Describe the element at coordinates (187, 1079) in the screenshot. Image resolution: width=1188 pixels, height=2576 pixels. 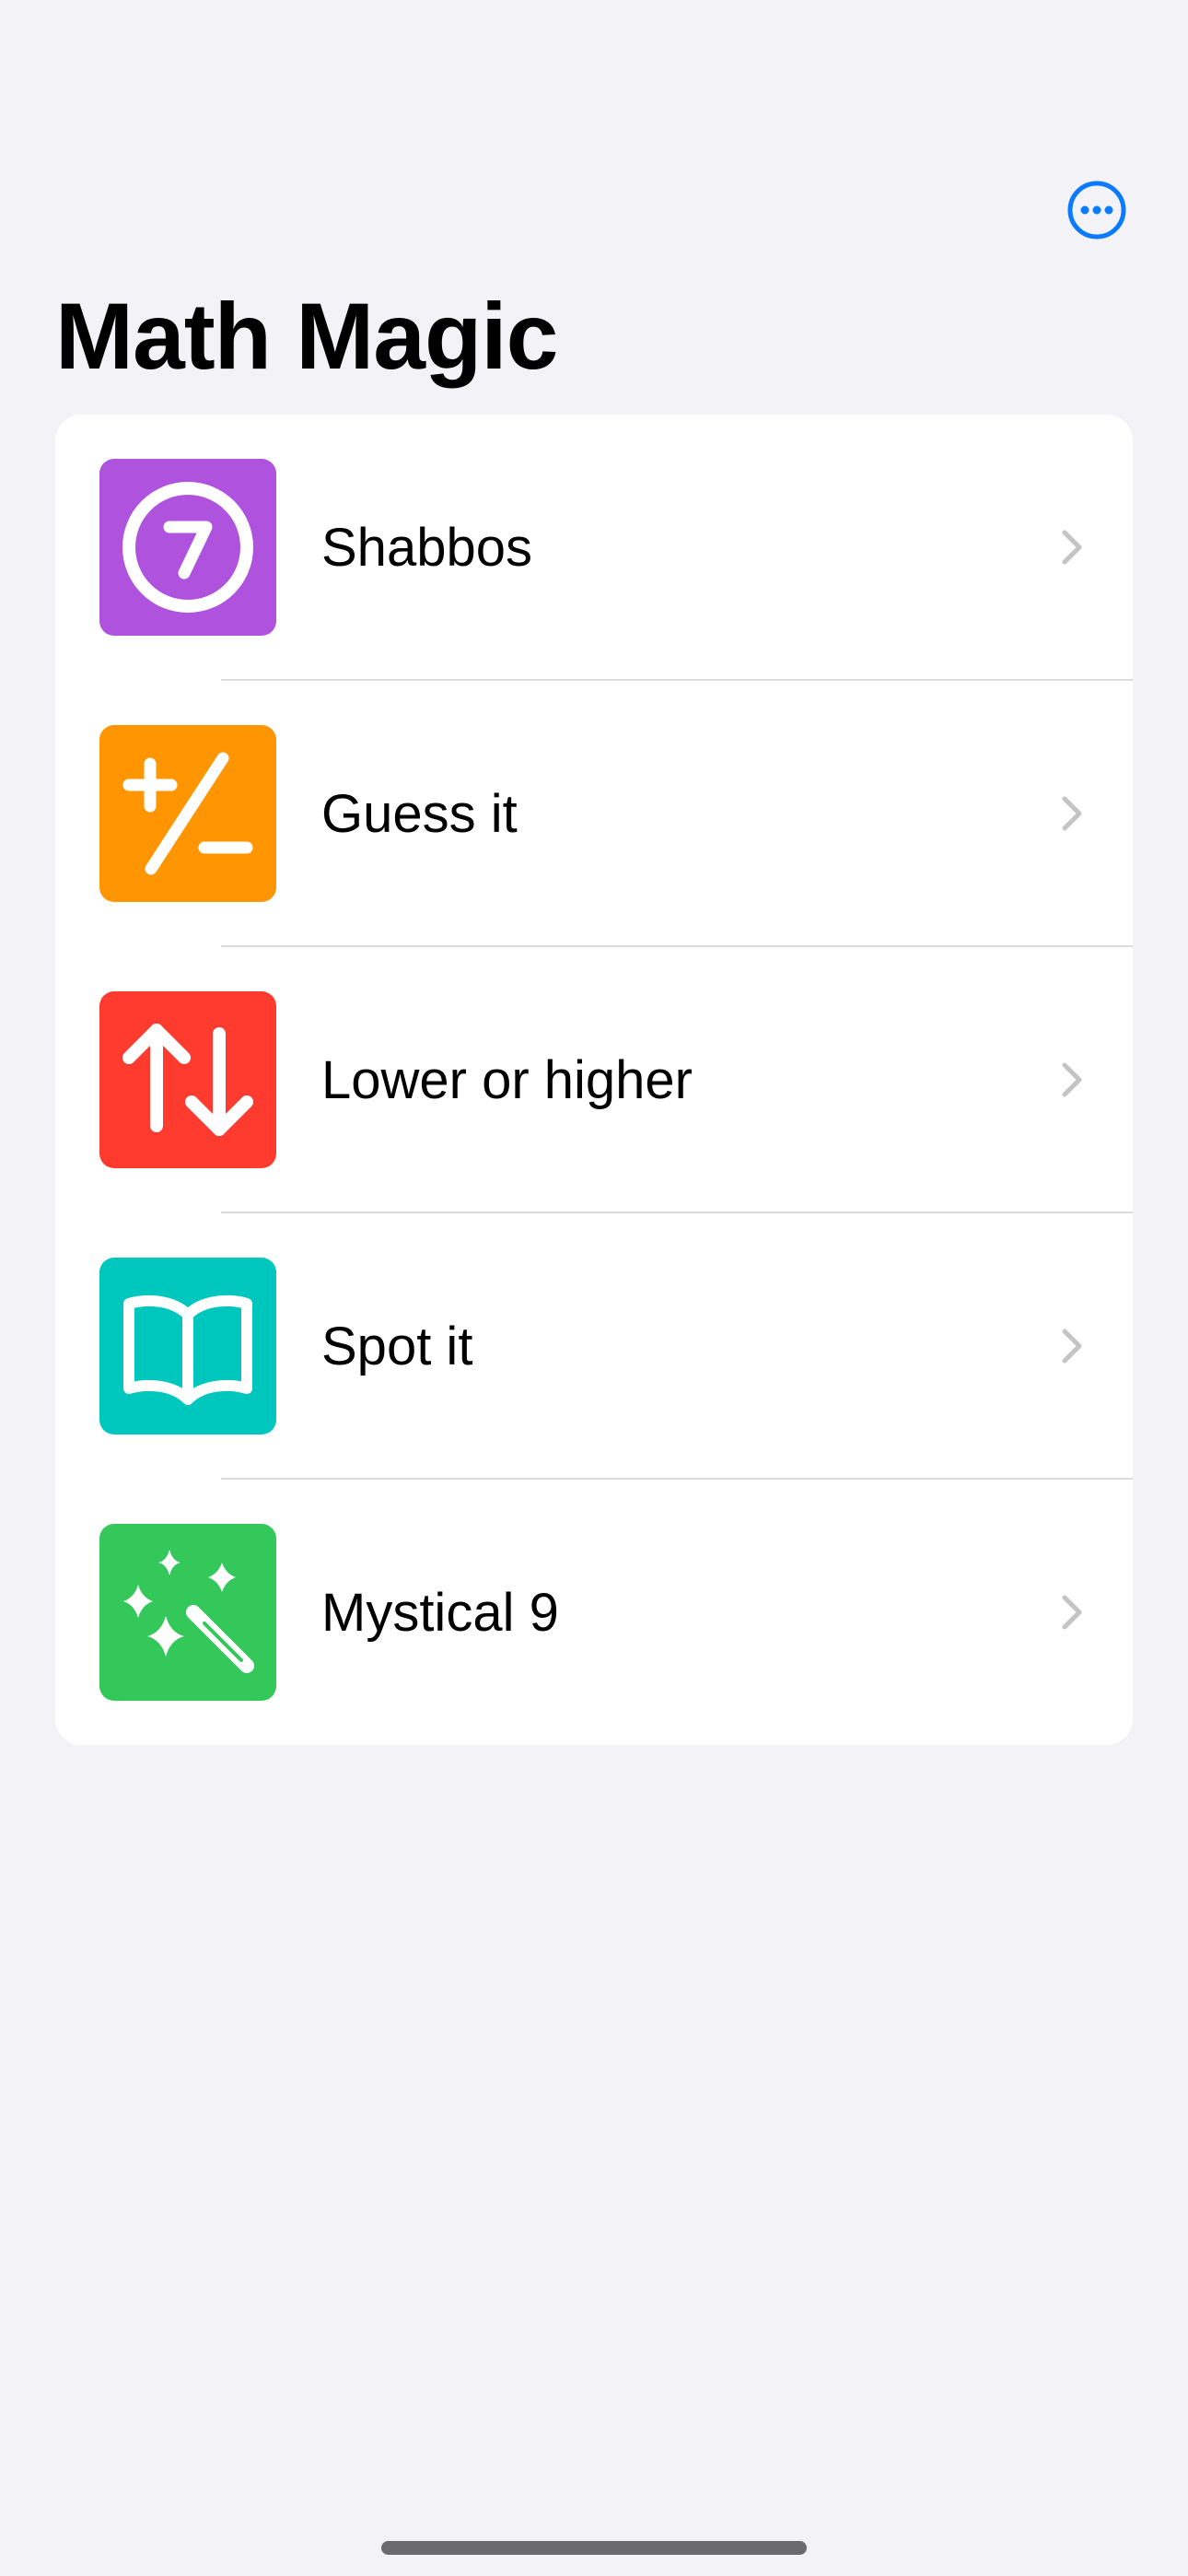
I see `arrow-up-arrow-down-icon` at that location.